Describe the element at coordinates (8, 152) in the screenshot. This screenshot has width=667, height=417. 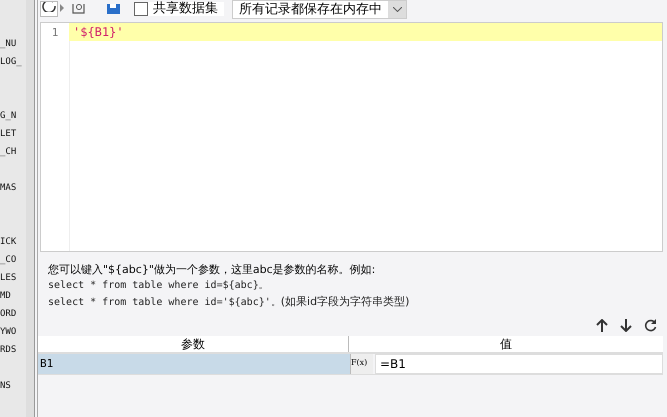
I see `list-item-text: _CH` at that location.